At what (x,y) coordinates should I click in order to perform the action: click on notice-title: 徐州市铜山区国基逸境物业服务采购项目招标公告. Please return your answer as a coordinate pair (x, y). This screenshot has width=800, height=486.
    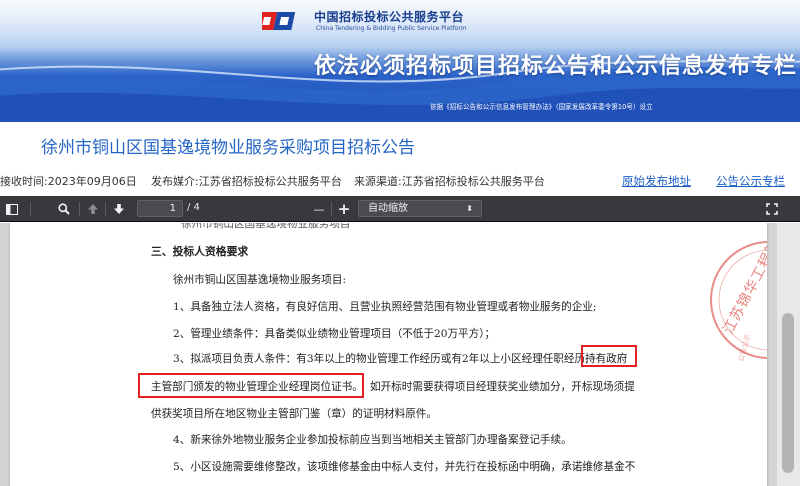
    Looking at the image, I should click on (228, 148).